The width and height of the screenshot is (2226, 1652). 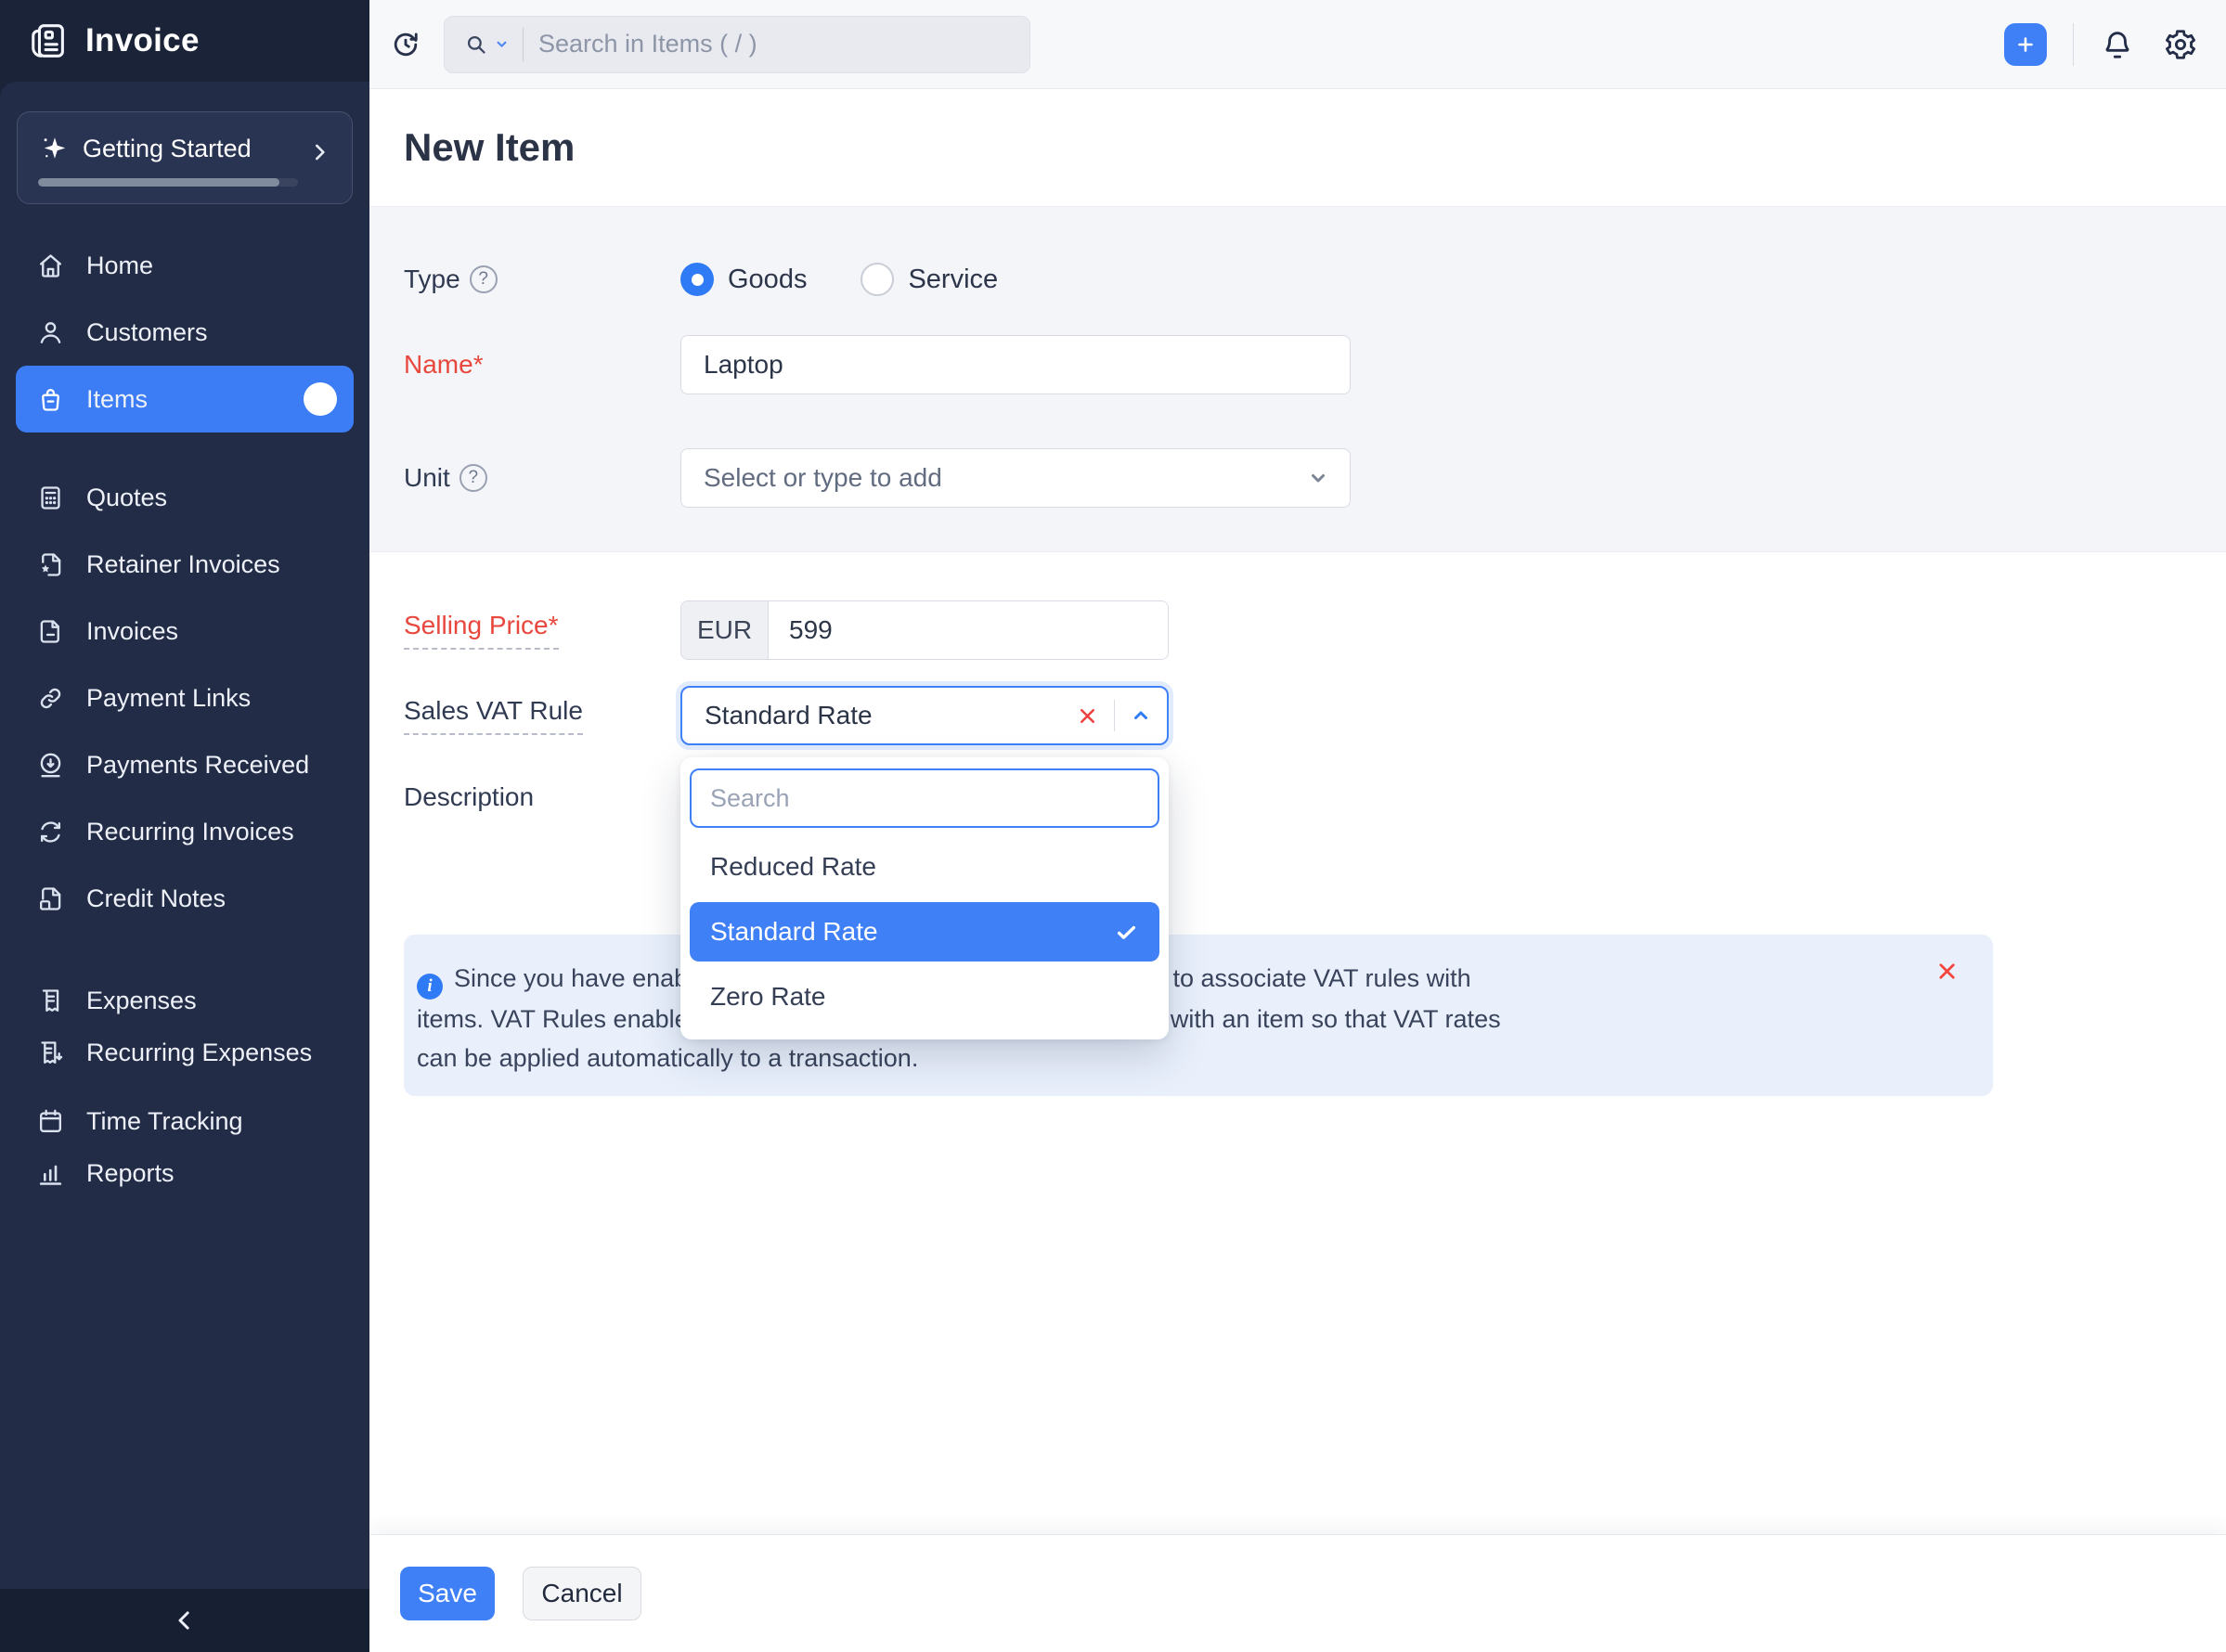 What do you see at coordinates (184, 898) in the screenshot?
I see `sidebar-item-credit-notes: Credit Notes` at bounding box center [184, 898].